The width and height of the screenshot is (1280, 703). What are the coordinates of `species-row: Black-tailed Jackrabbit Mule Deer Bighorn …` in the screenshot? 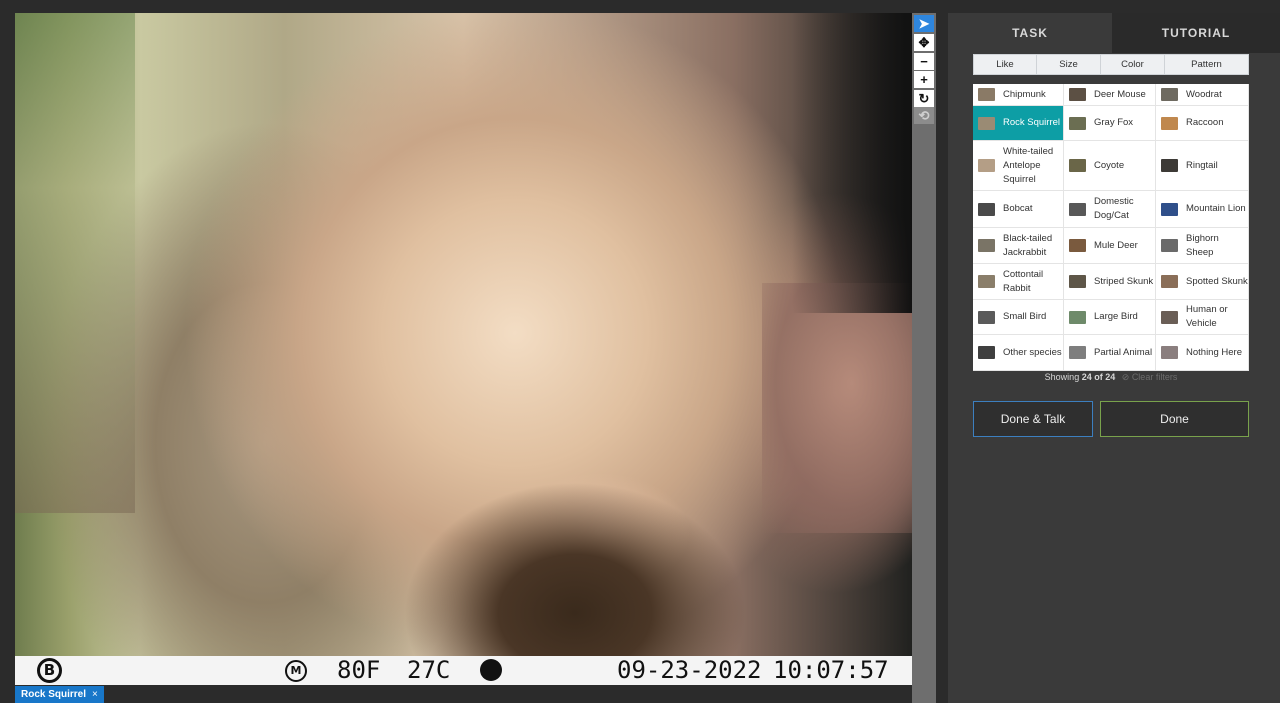 It's located at (1111, 246).